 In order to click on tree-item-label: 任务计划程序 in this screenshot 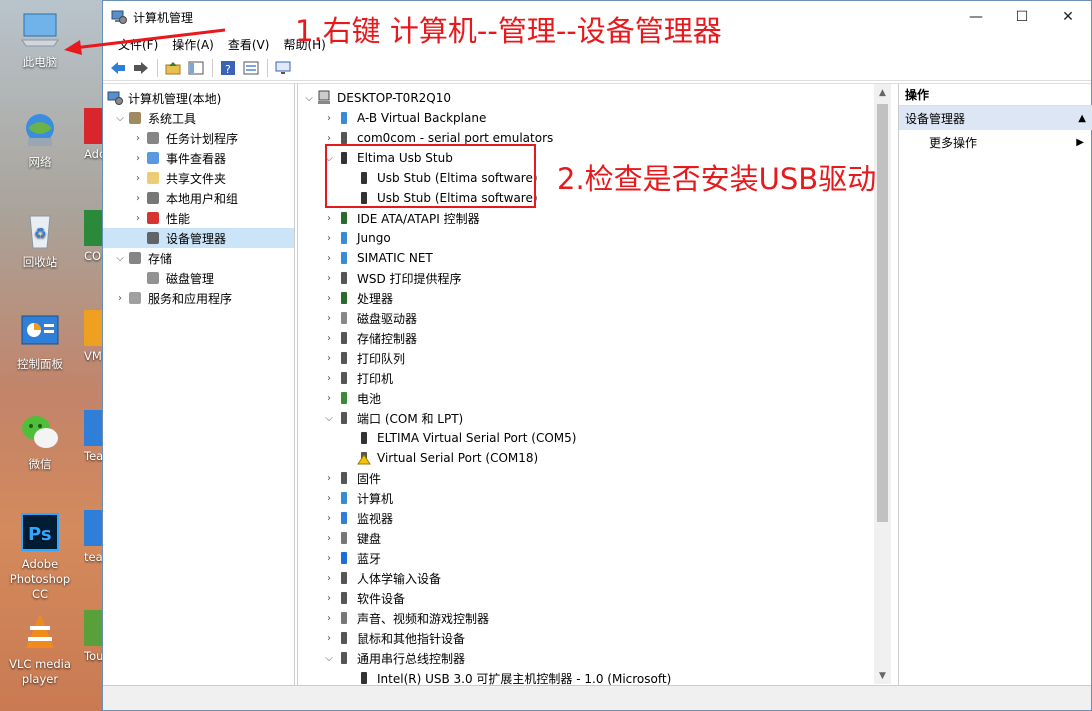, I will do `click(202, 138)`.